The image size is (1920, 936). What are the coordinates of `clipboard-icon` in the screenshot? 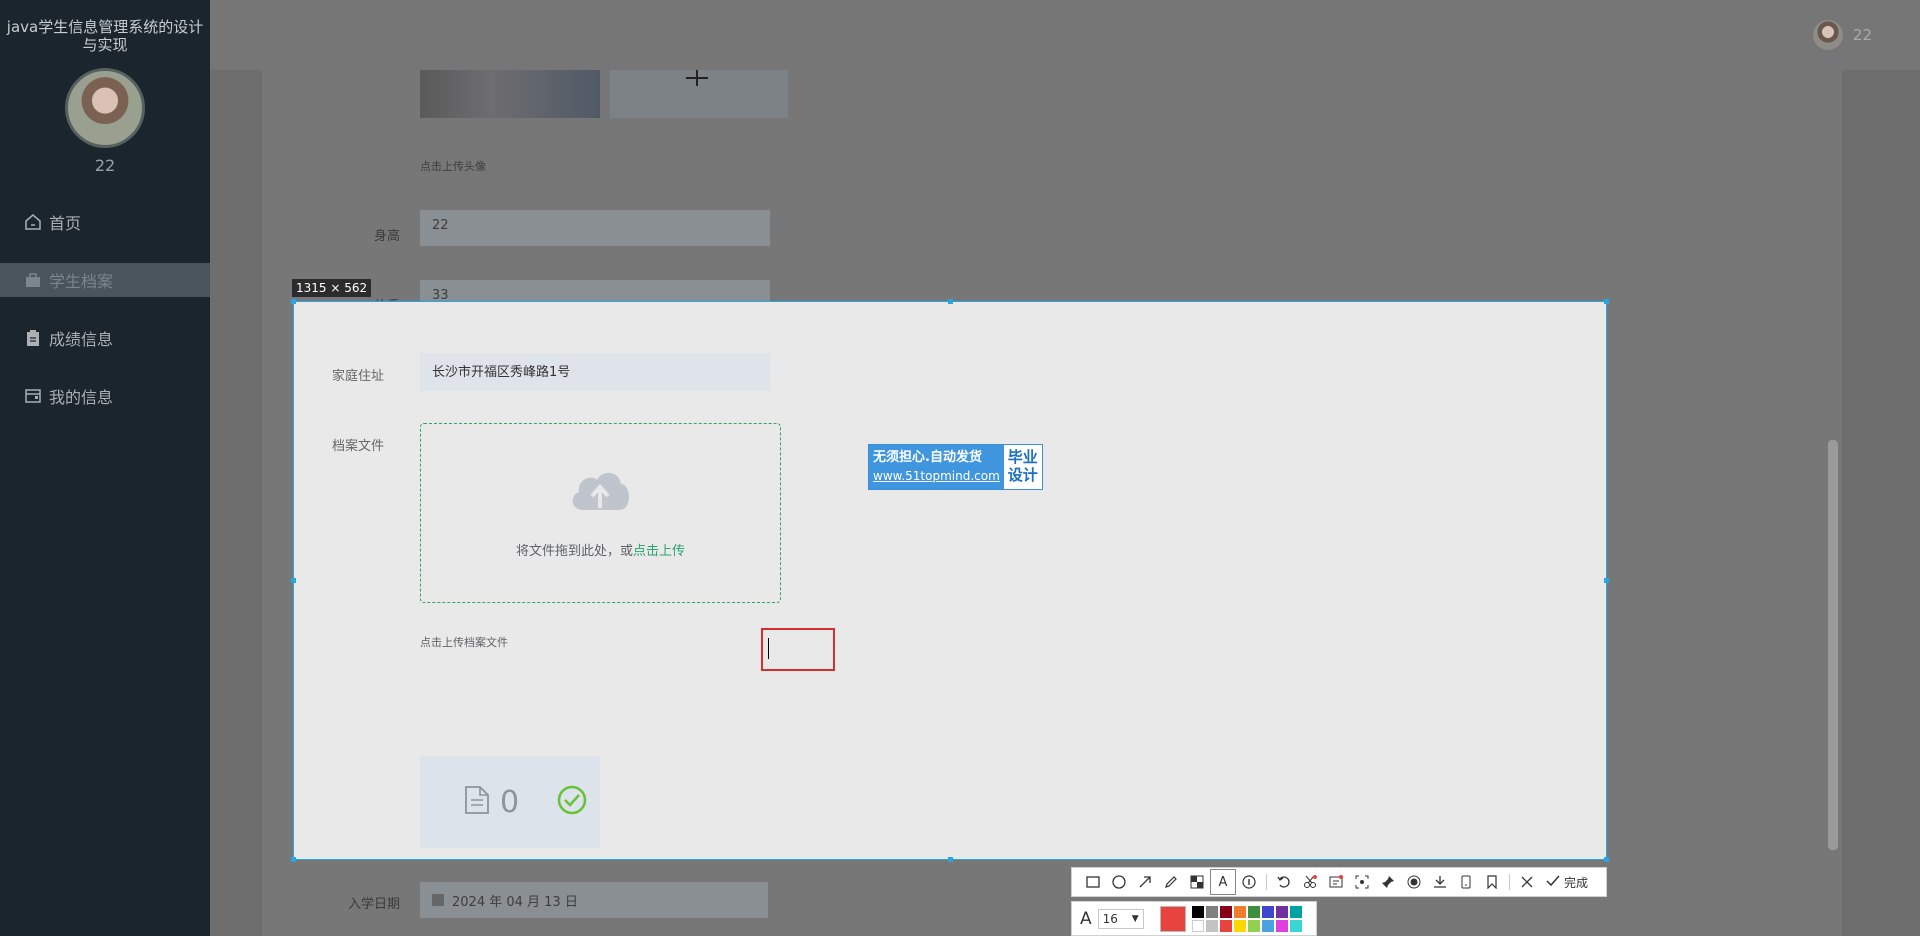 It's located at (33, 338).